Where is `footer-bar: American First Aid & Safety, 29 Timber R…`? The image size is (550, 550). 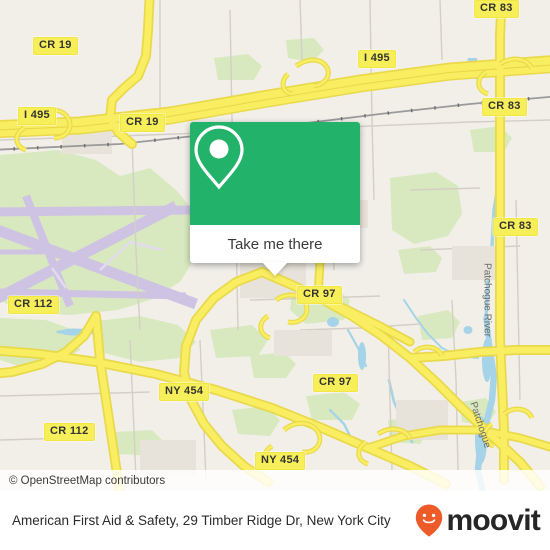
footer-bar: American First Aid & Safety, 29 Timber R… is located at coordinates (275, 520).